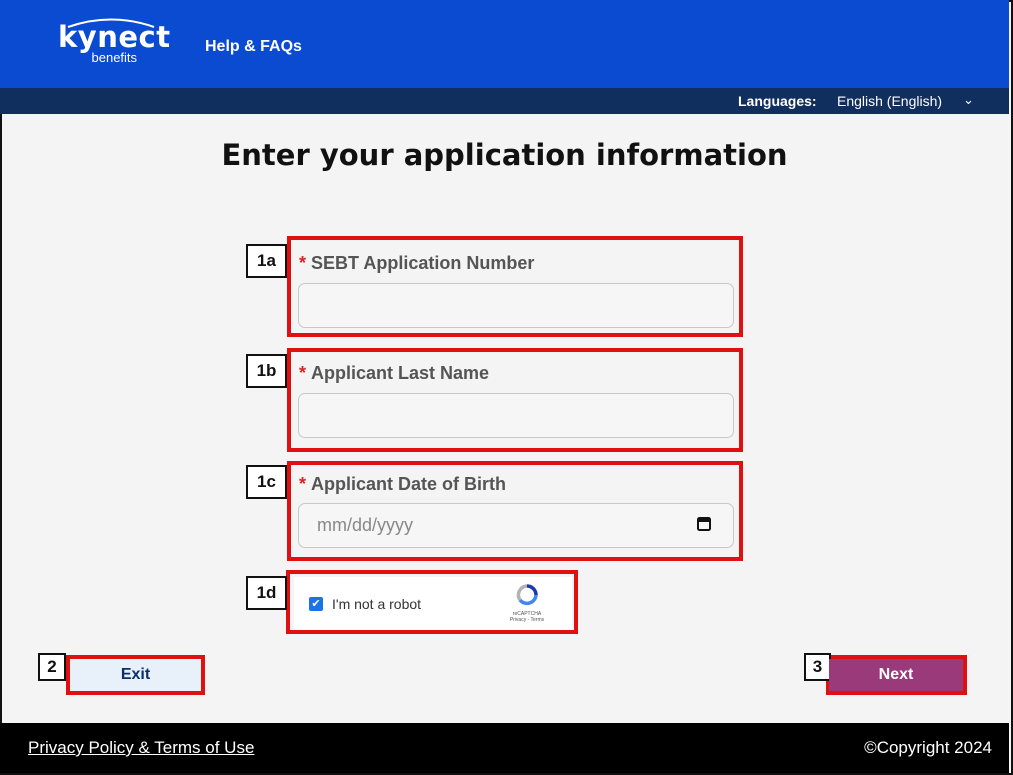 This screenshot has width=1013, height=775. Describe the element at coordinates (114, 41) in the screenshot. I see `kynect-benefits-logo: kynect benefits` at that location.